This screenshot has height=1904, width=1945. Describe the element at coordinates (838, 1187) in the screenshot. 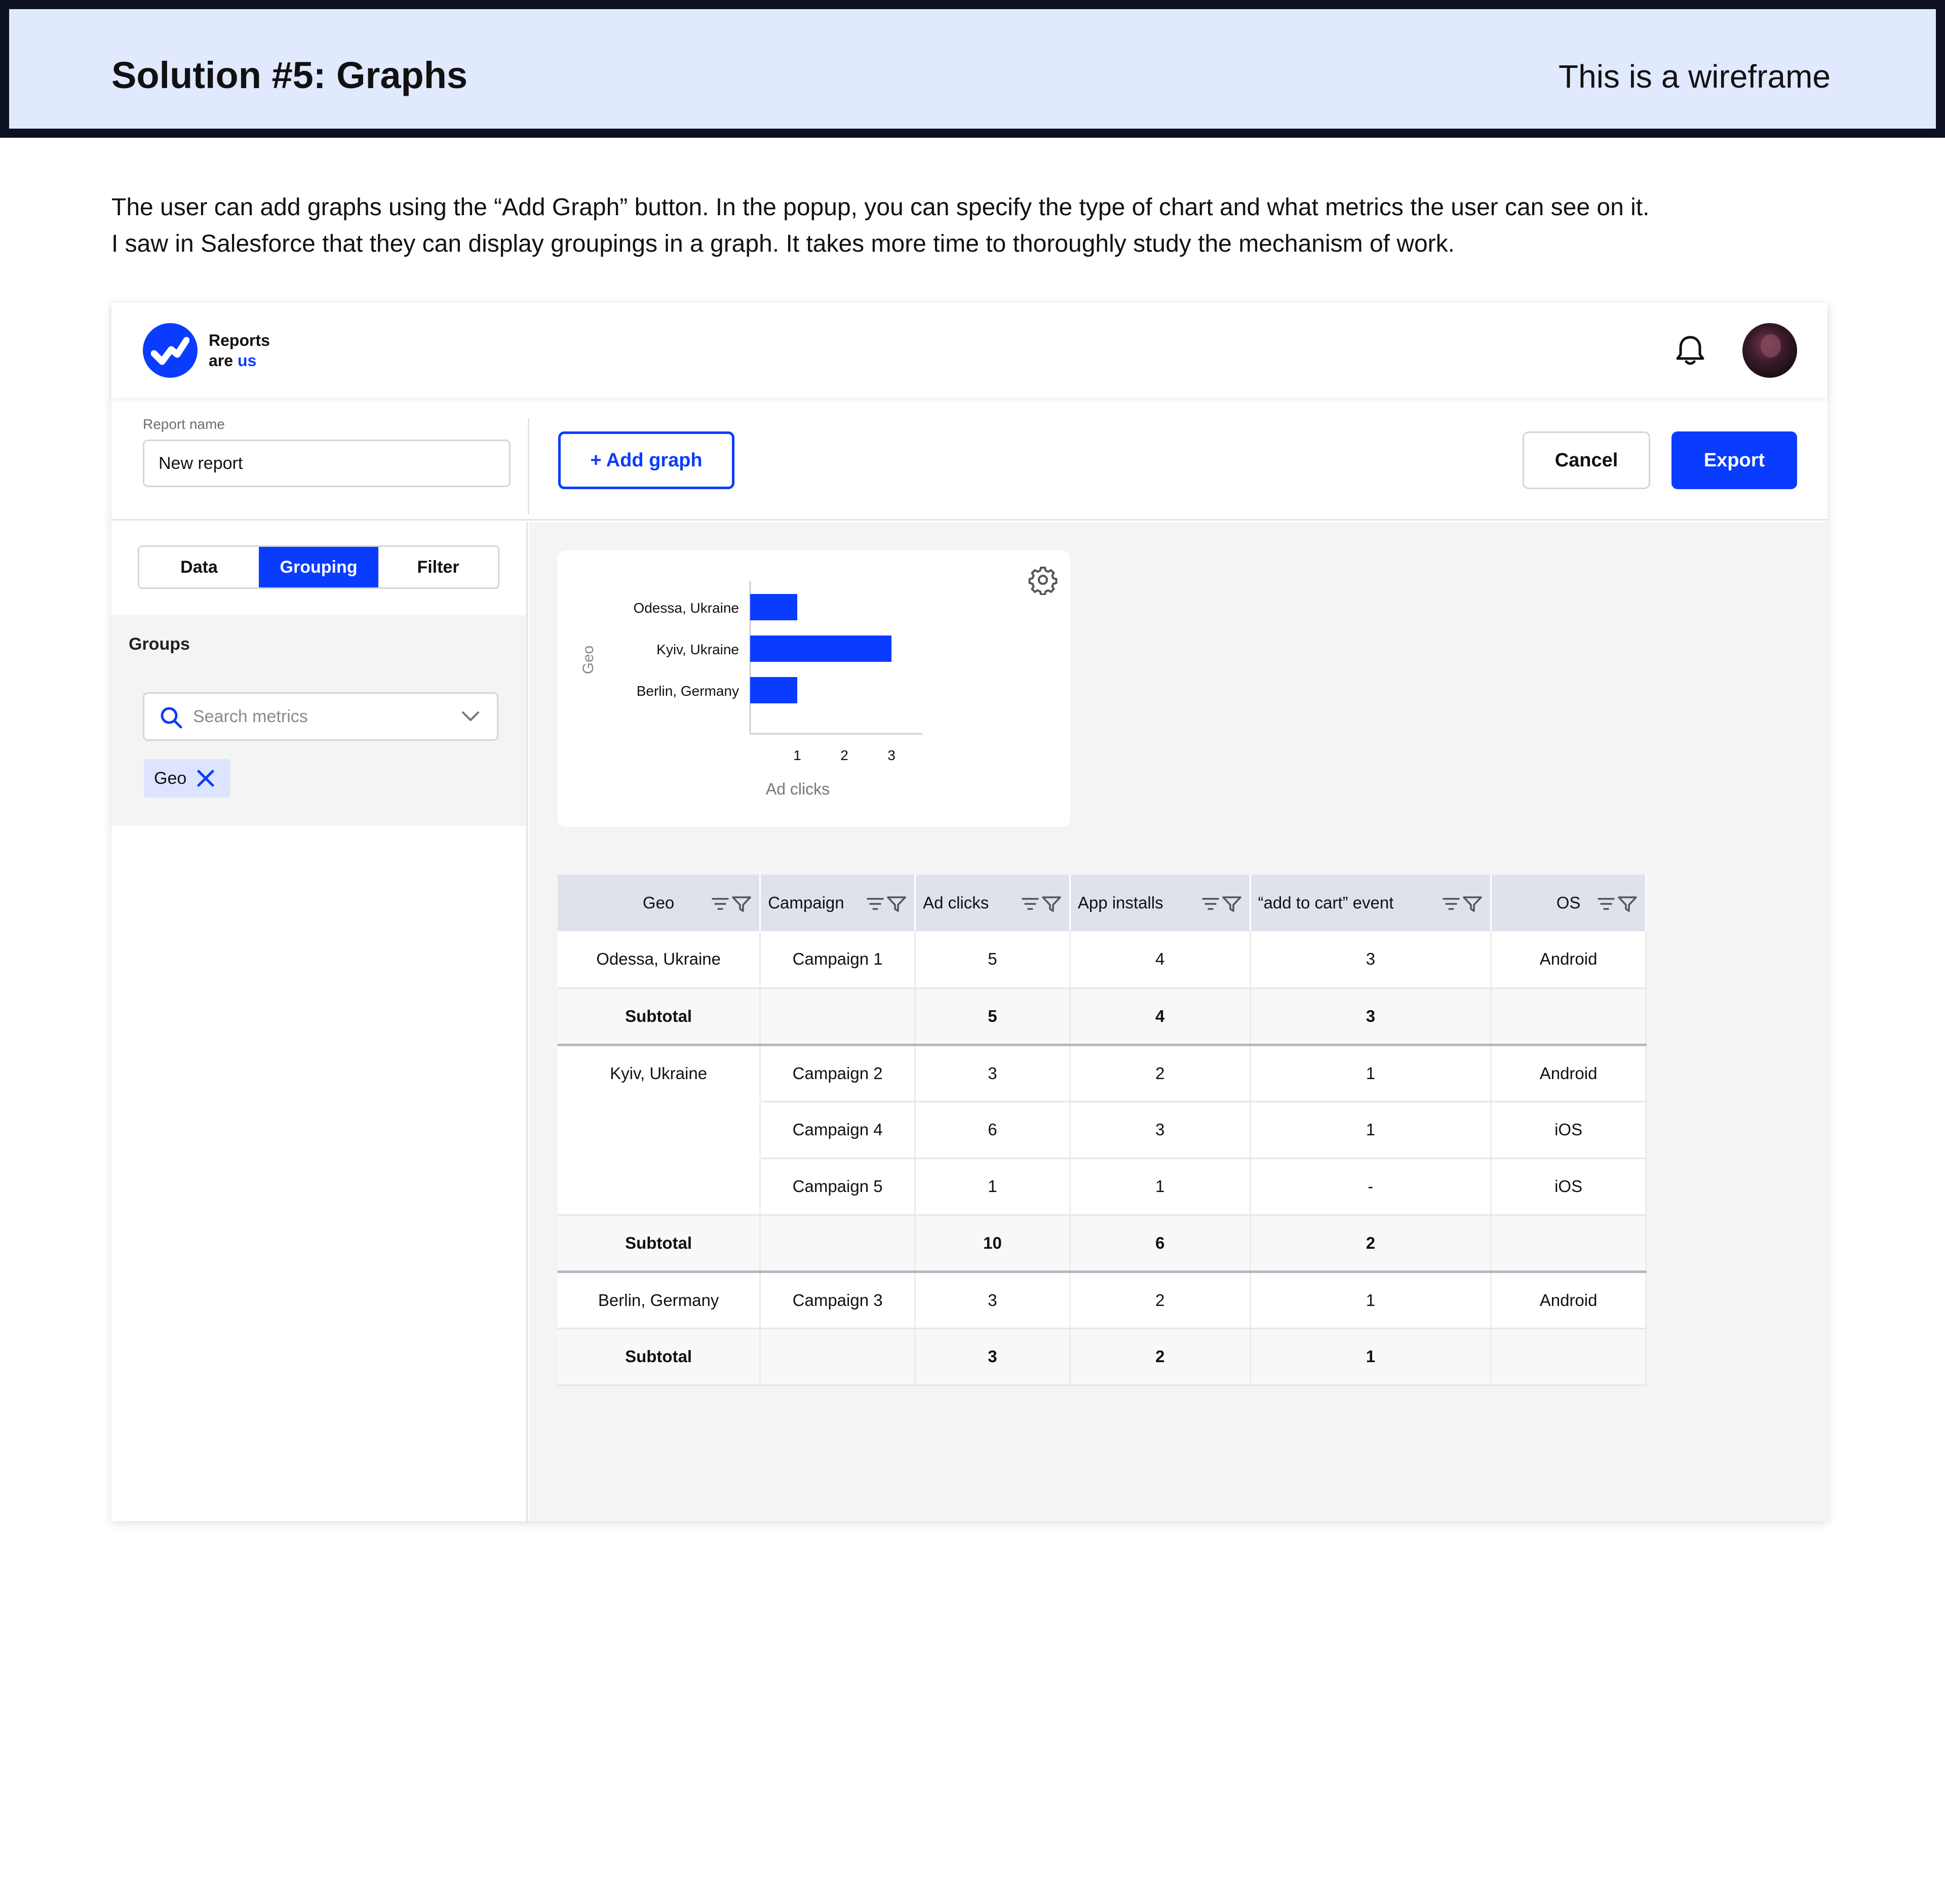

I see `table-cell: Campaign 5` at that location.